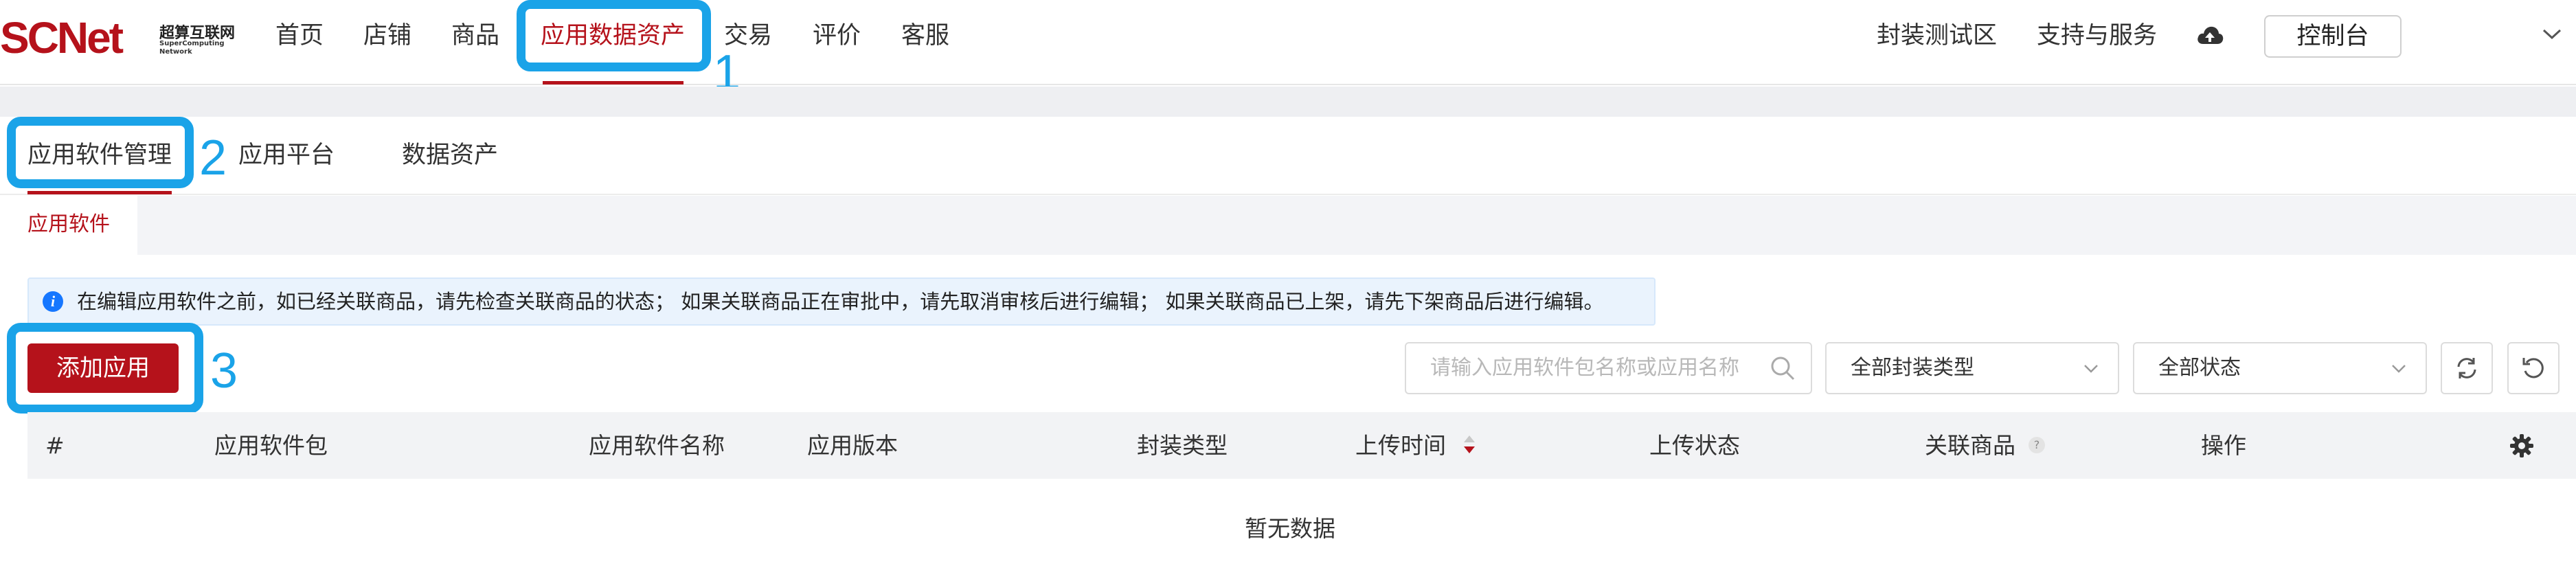 This screenshot has height=566, width=2576. I want to click on column-upload-time: 上传时间, so click(1400, 446).